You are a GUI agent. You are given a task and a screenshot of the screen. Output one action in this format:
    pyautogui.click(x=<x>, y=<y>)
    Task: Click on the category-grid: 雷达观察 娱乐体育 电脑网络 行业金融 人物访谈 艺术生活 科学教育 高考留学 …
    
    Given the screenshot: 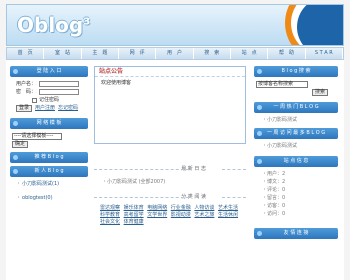 What is the action you would take?
    pyautogui.click(x=170, y=215)
    